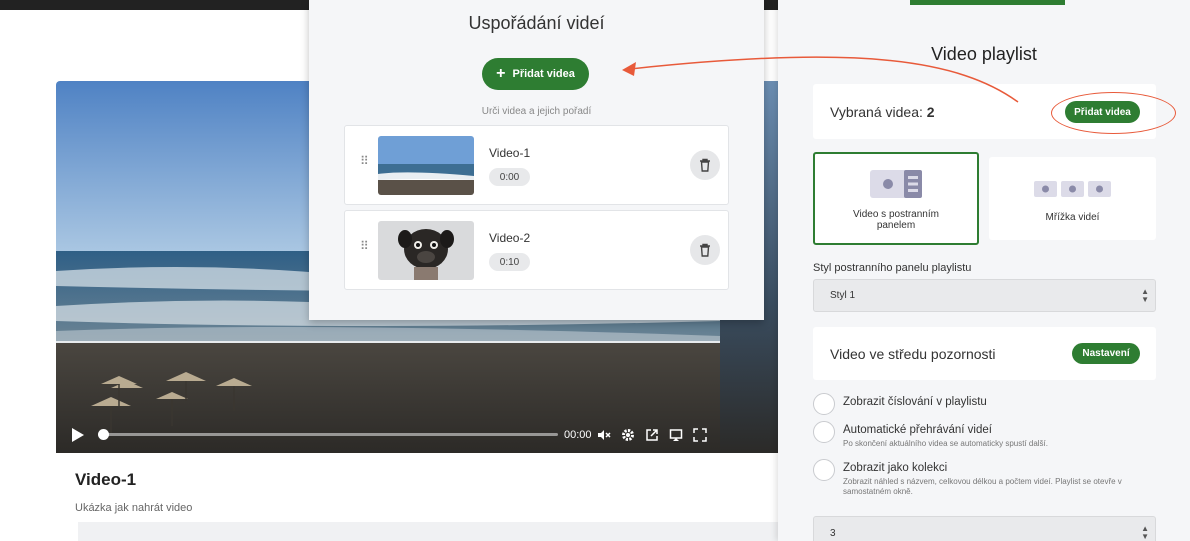 Image resolution: width=1190 pixels, height=541 pixels. Describe the element at coordinates (1072, 198) in the screenshot. I see `layout-grid-option: Mřížka videí` at that location.